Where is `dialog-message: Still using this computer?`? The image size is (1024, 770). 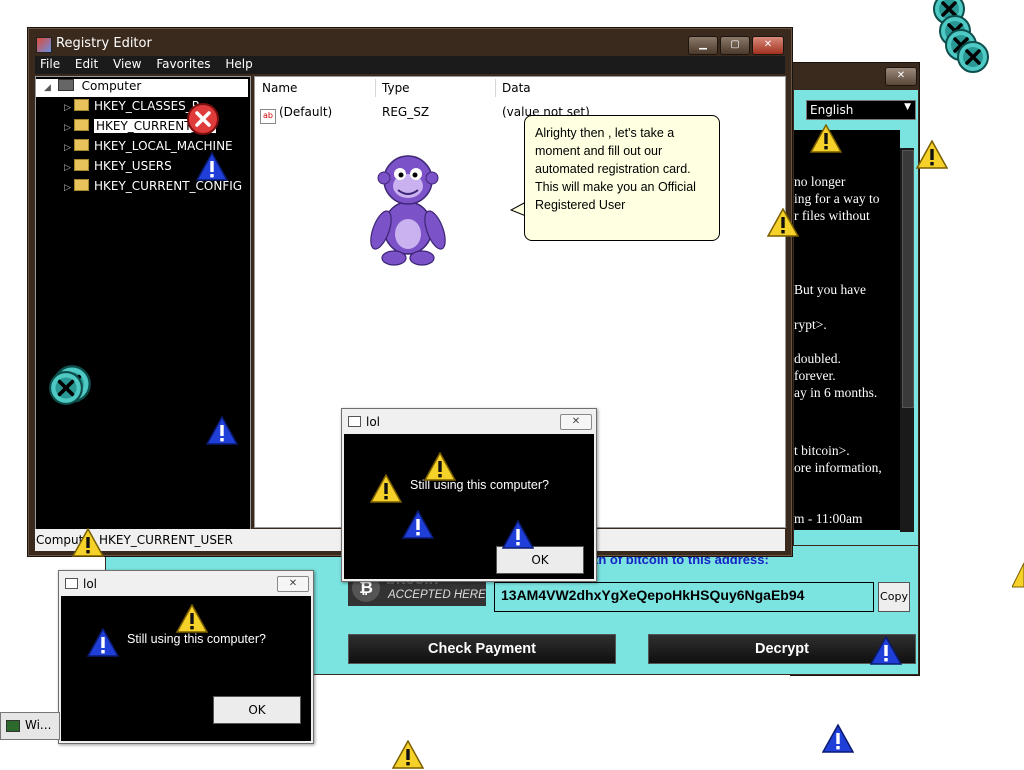
dialog-message: Still using this computer? is located at coordinates (196, 639).